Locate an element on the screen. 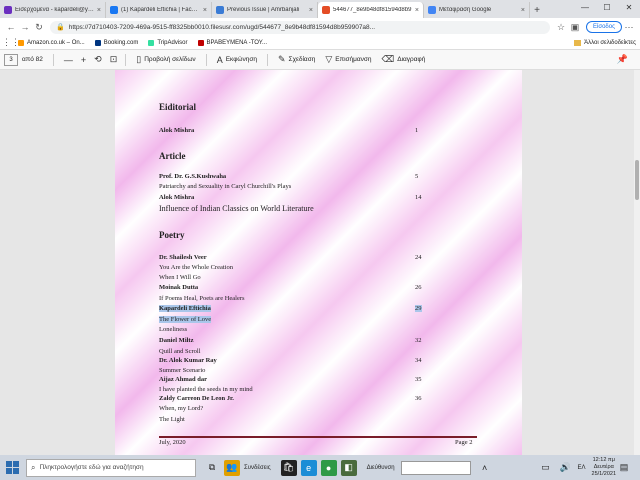  forward-icon: → is located at coordinates (25, 27).